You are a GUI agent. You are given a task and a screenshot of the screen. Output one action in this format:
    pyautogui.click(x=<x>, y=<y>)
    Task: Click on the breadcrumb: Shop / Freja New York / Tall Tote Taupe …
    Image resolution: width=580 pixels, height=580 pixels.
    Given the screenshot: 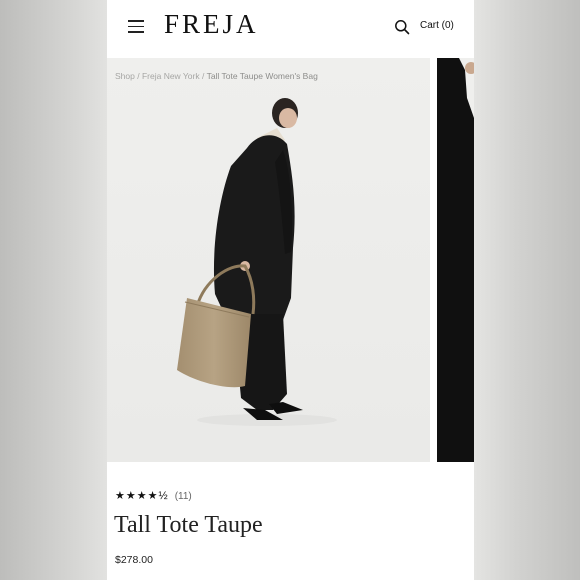 What is the action you would take?
    pyautogui.click(x=216, y=76)
    